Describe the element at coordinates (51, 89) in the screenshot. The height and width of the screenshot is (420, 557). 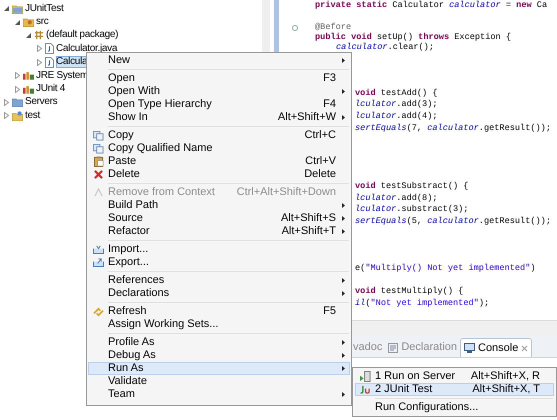
I see `tree-item: JUnit 4` at that location.